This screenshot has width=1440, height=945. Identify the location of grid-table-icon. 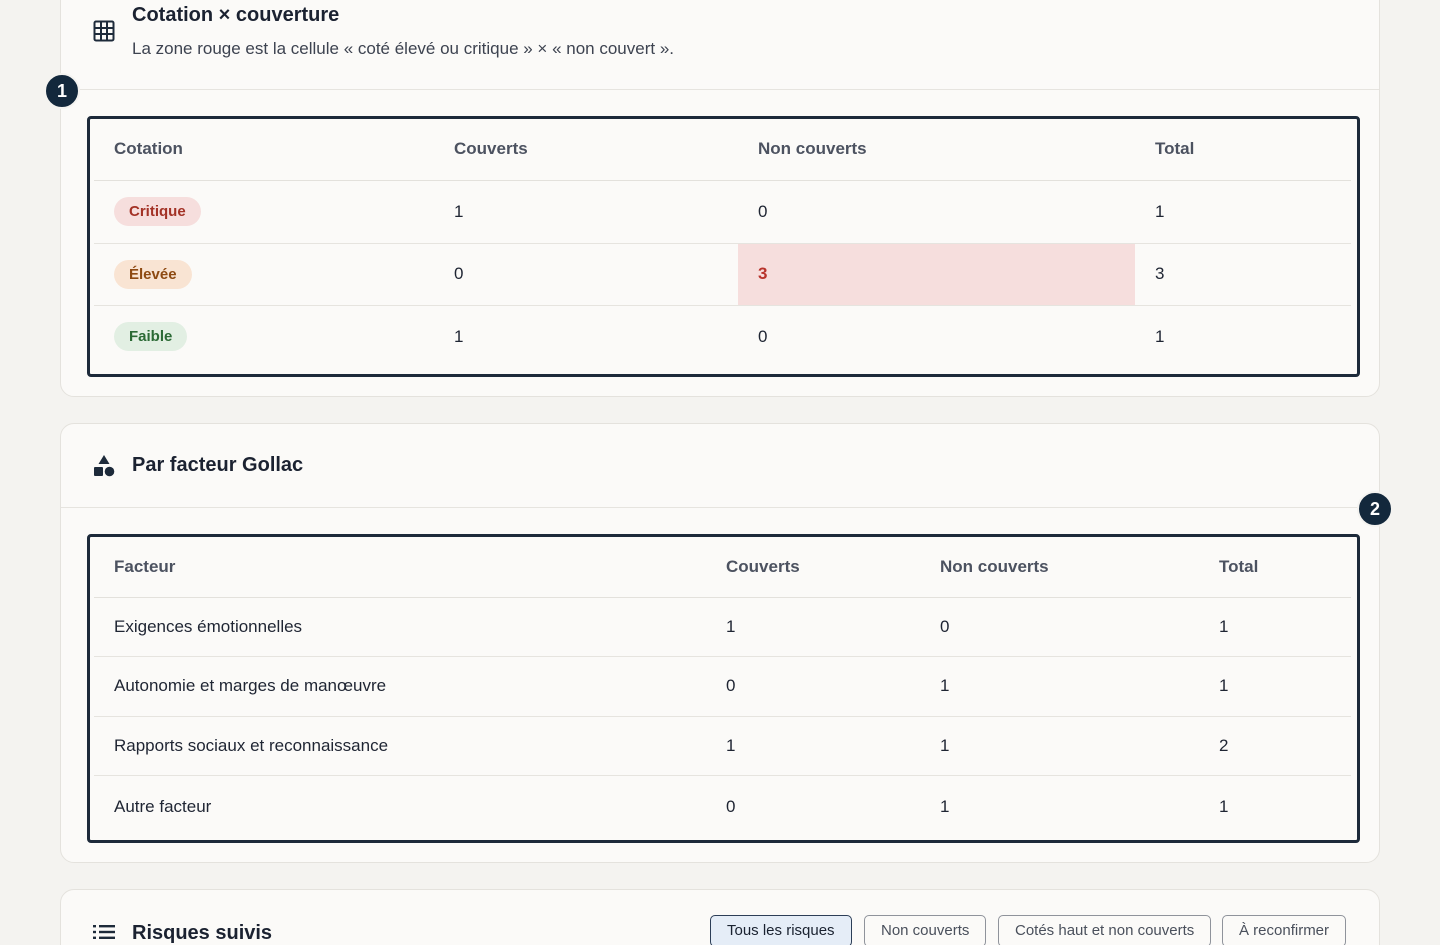
(104, 31).